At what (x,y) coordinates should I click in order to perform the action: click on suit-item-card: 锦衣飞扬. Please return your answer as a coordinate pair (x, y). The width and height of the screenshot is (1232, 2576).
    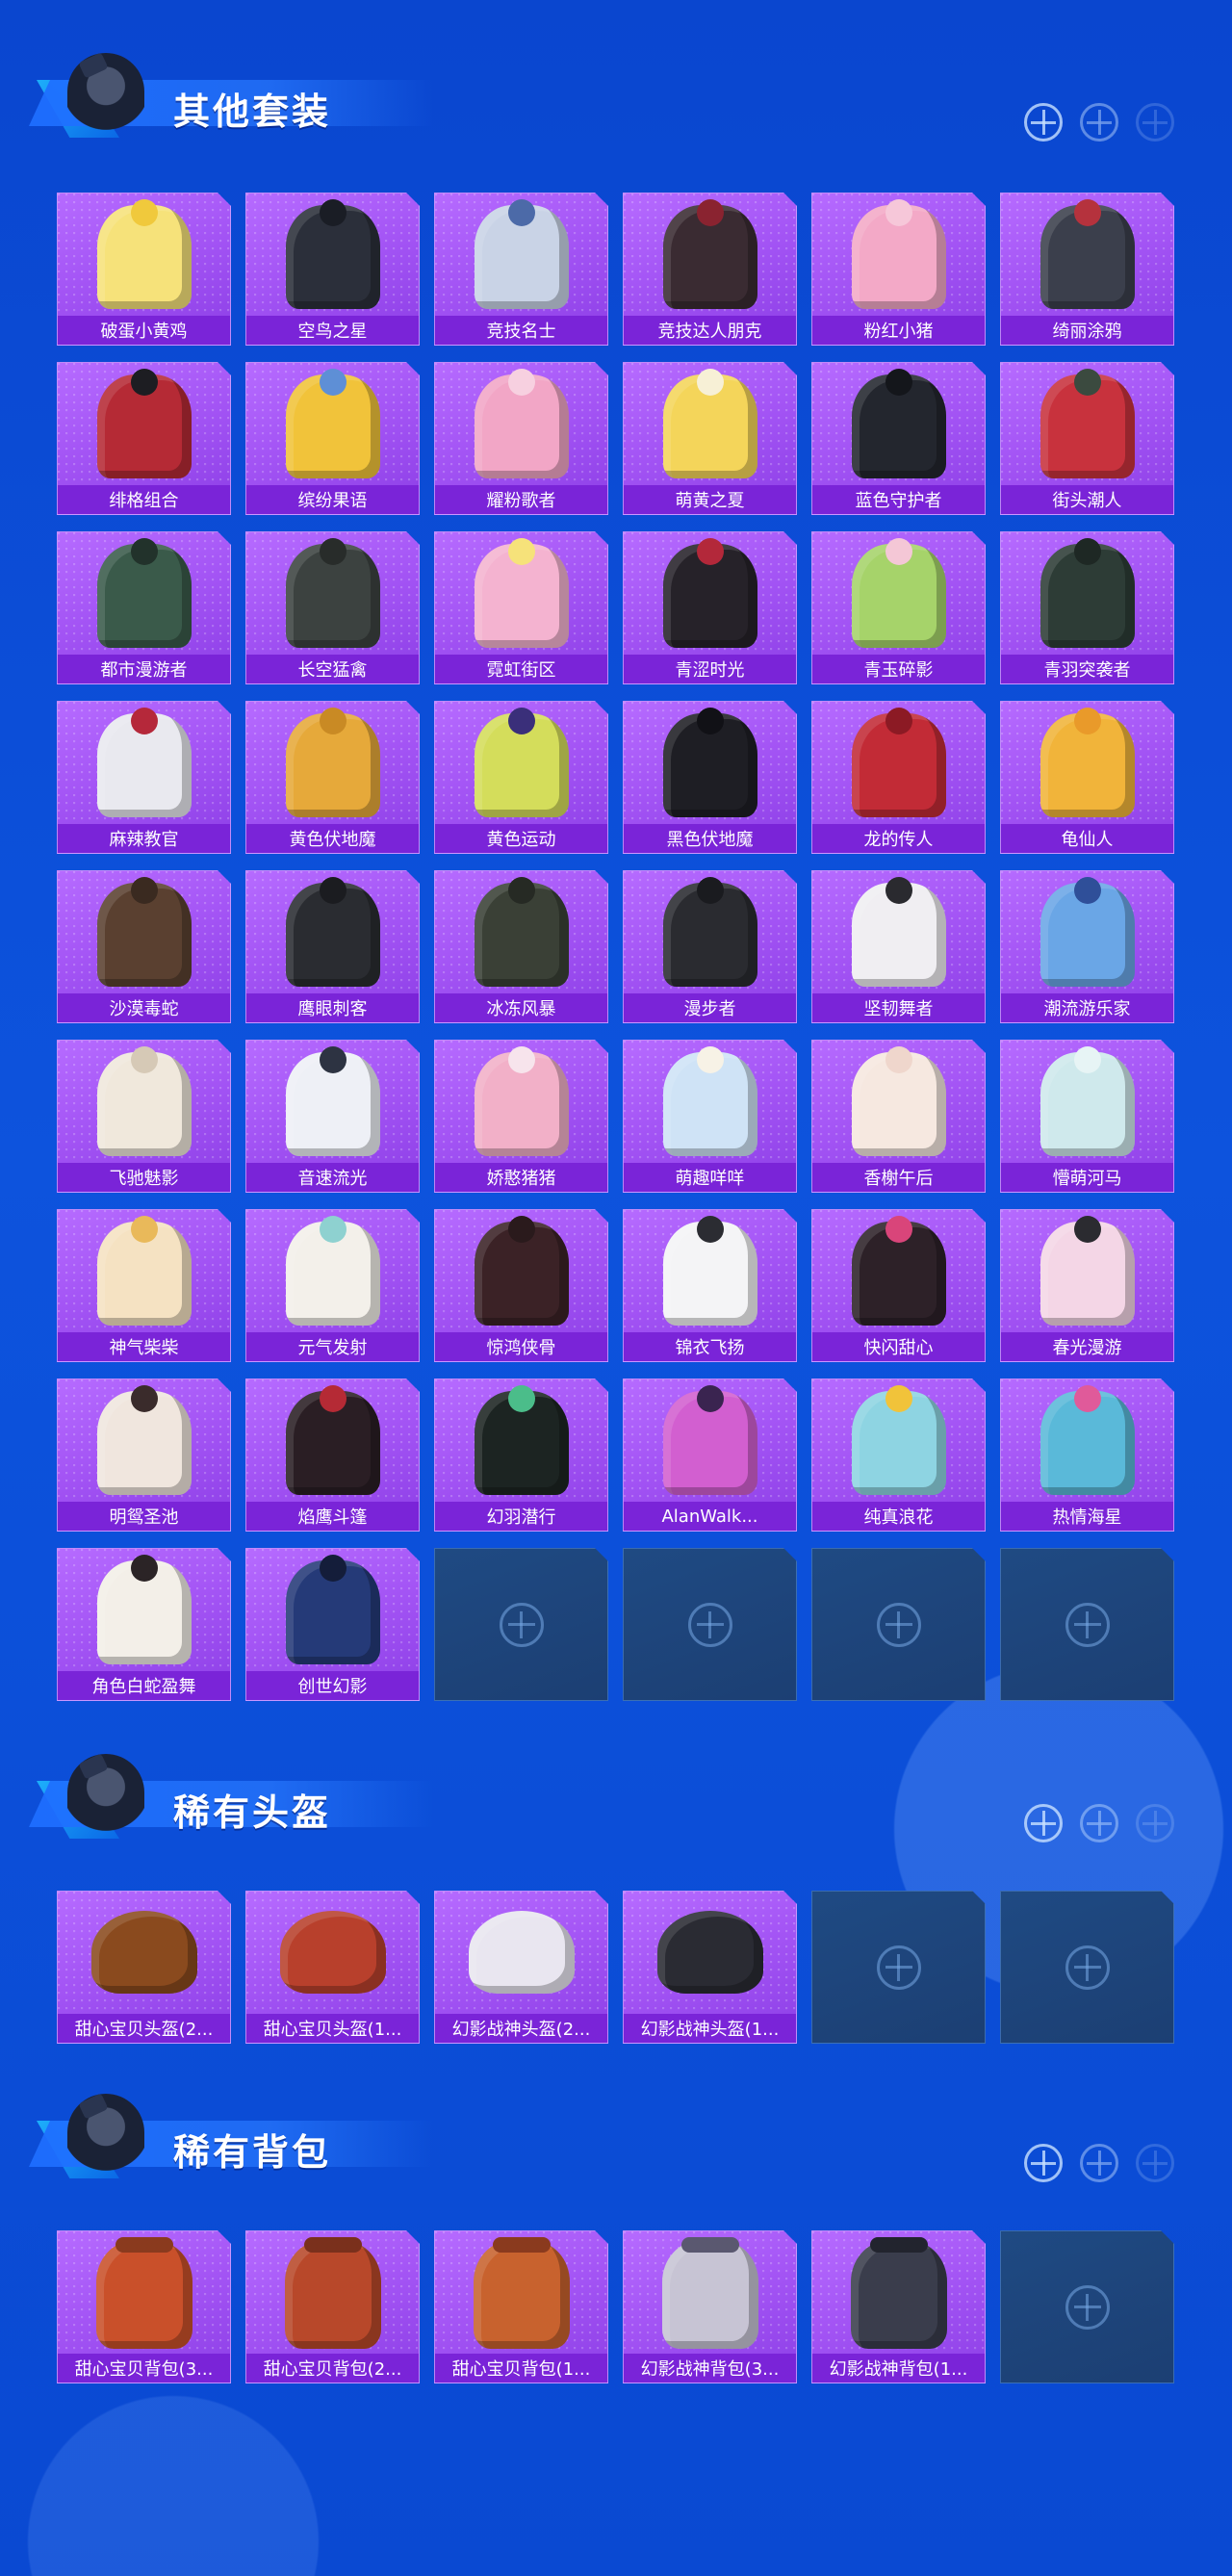
    Looking at the image, I should click on (710, 1286).